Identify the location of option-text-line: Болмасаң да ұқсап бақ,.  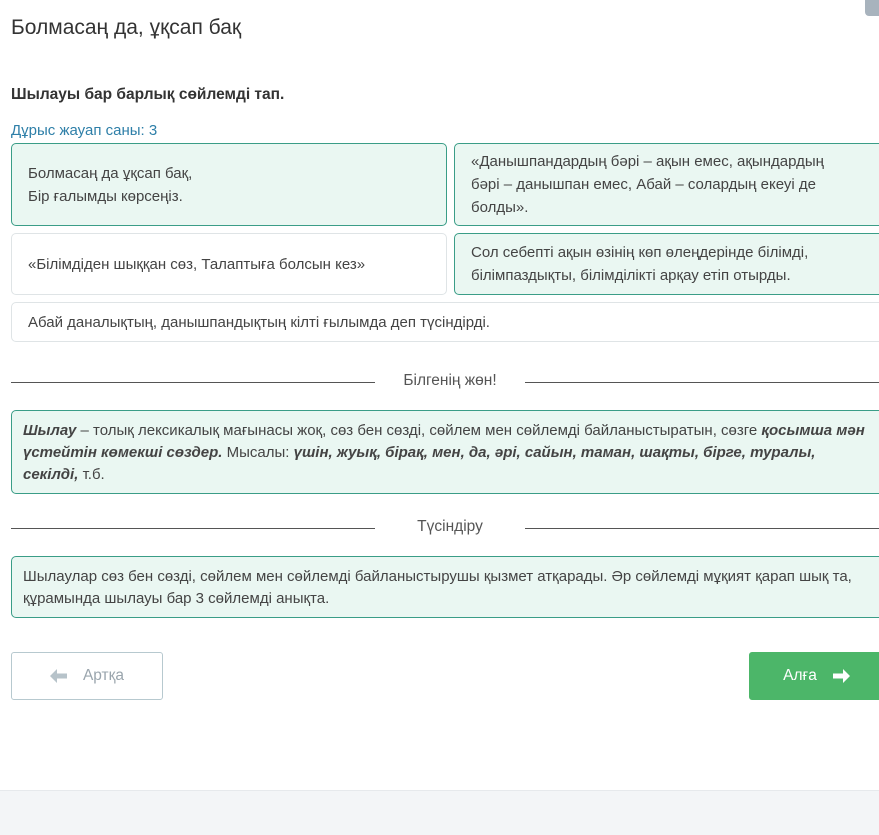
(110, 173).